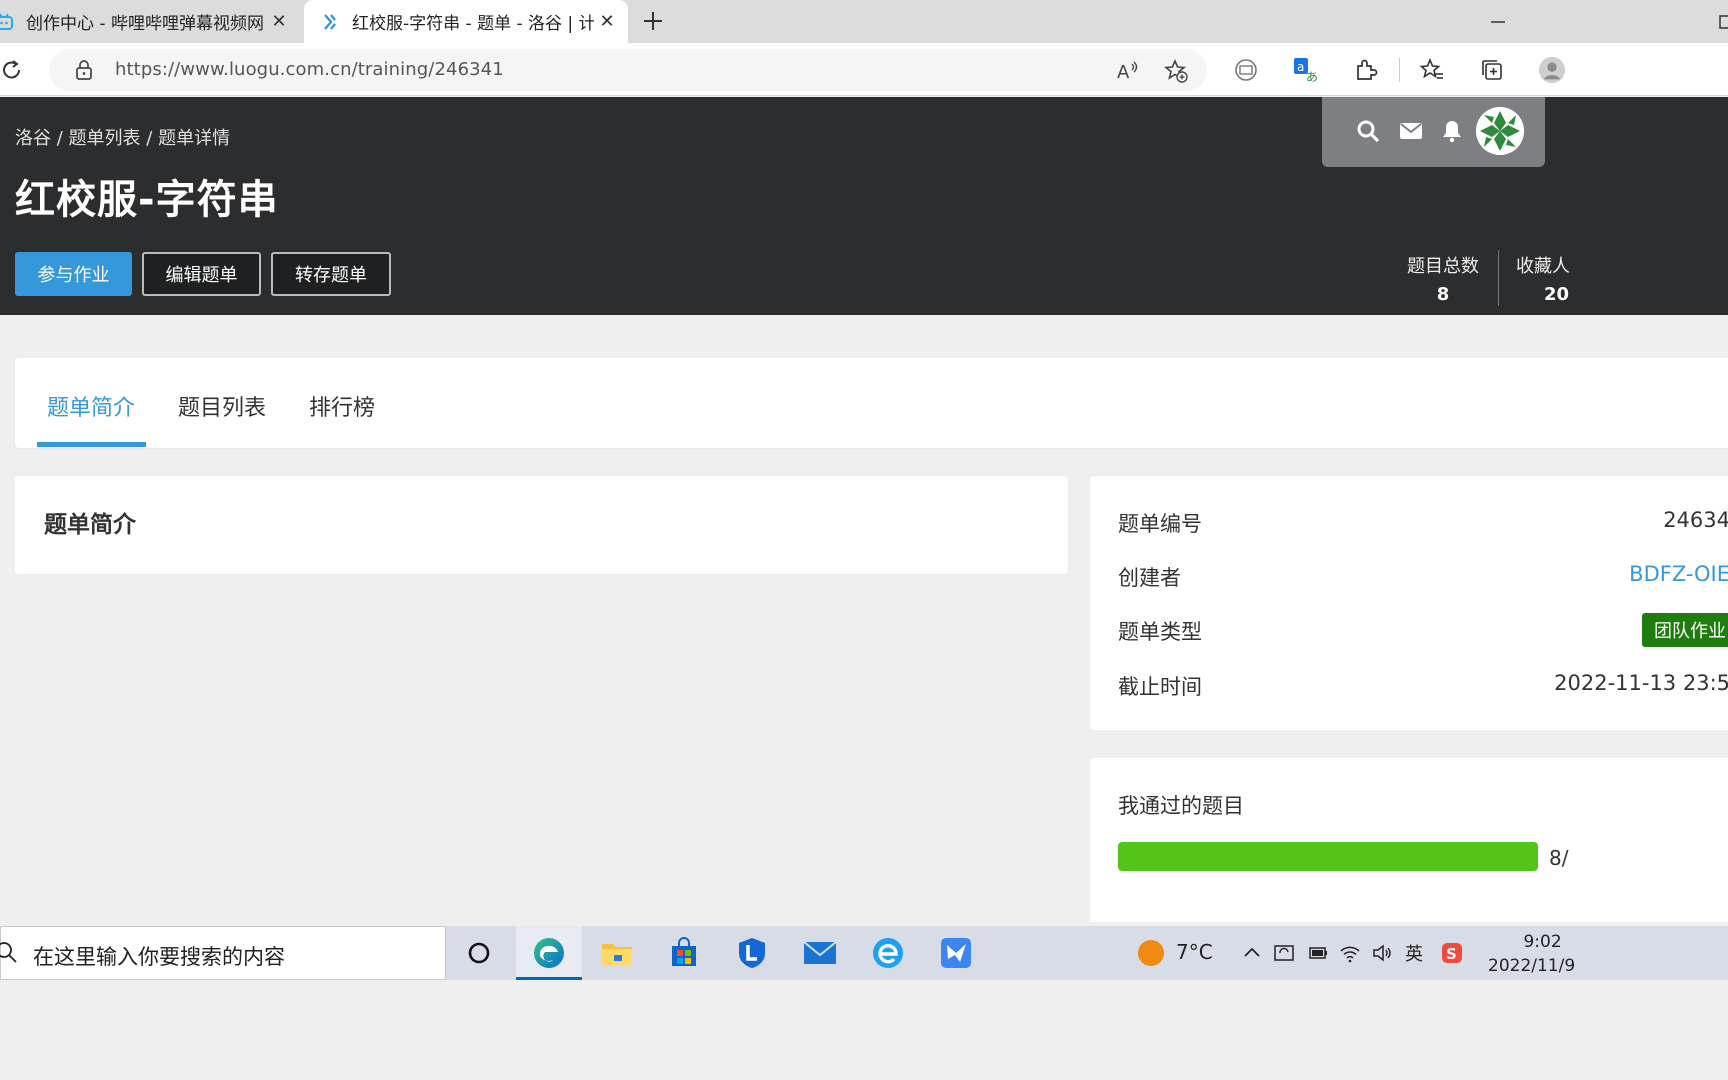 The image size is (1728, 1080). I want to click on mail-app-icon, so click(820, 953).